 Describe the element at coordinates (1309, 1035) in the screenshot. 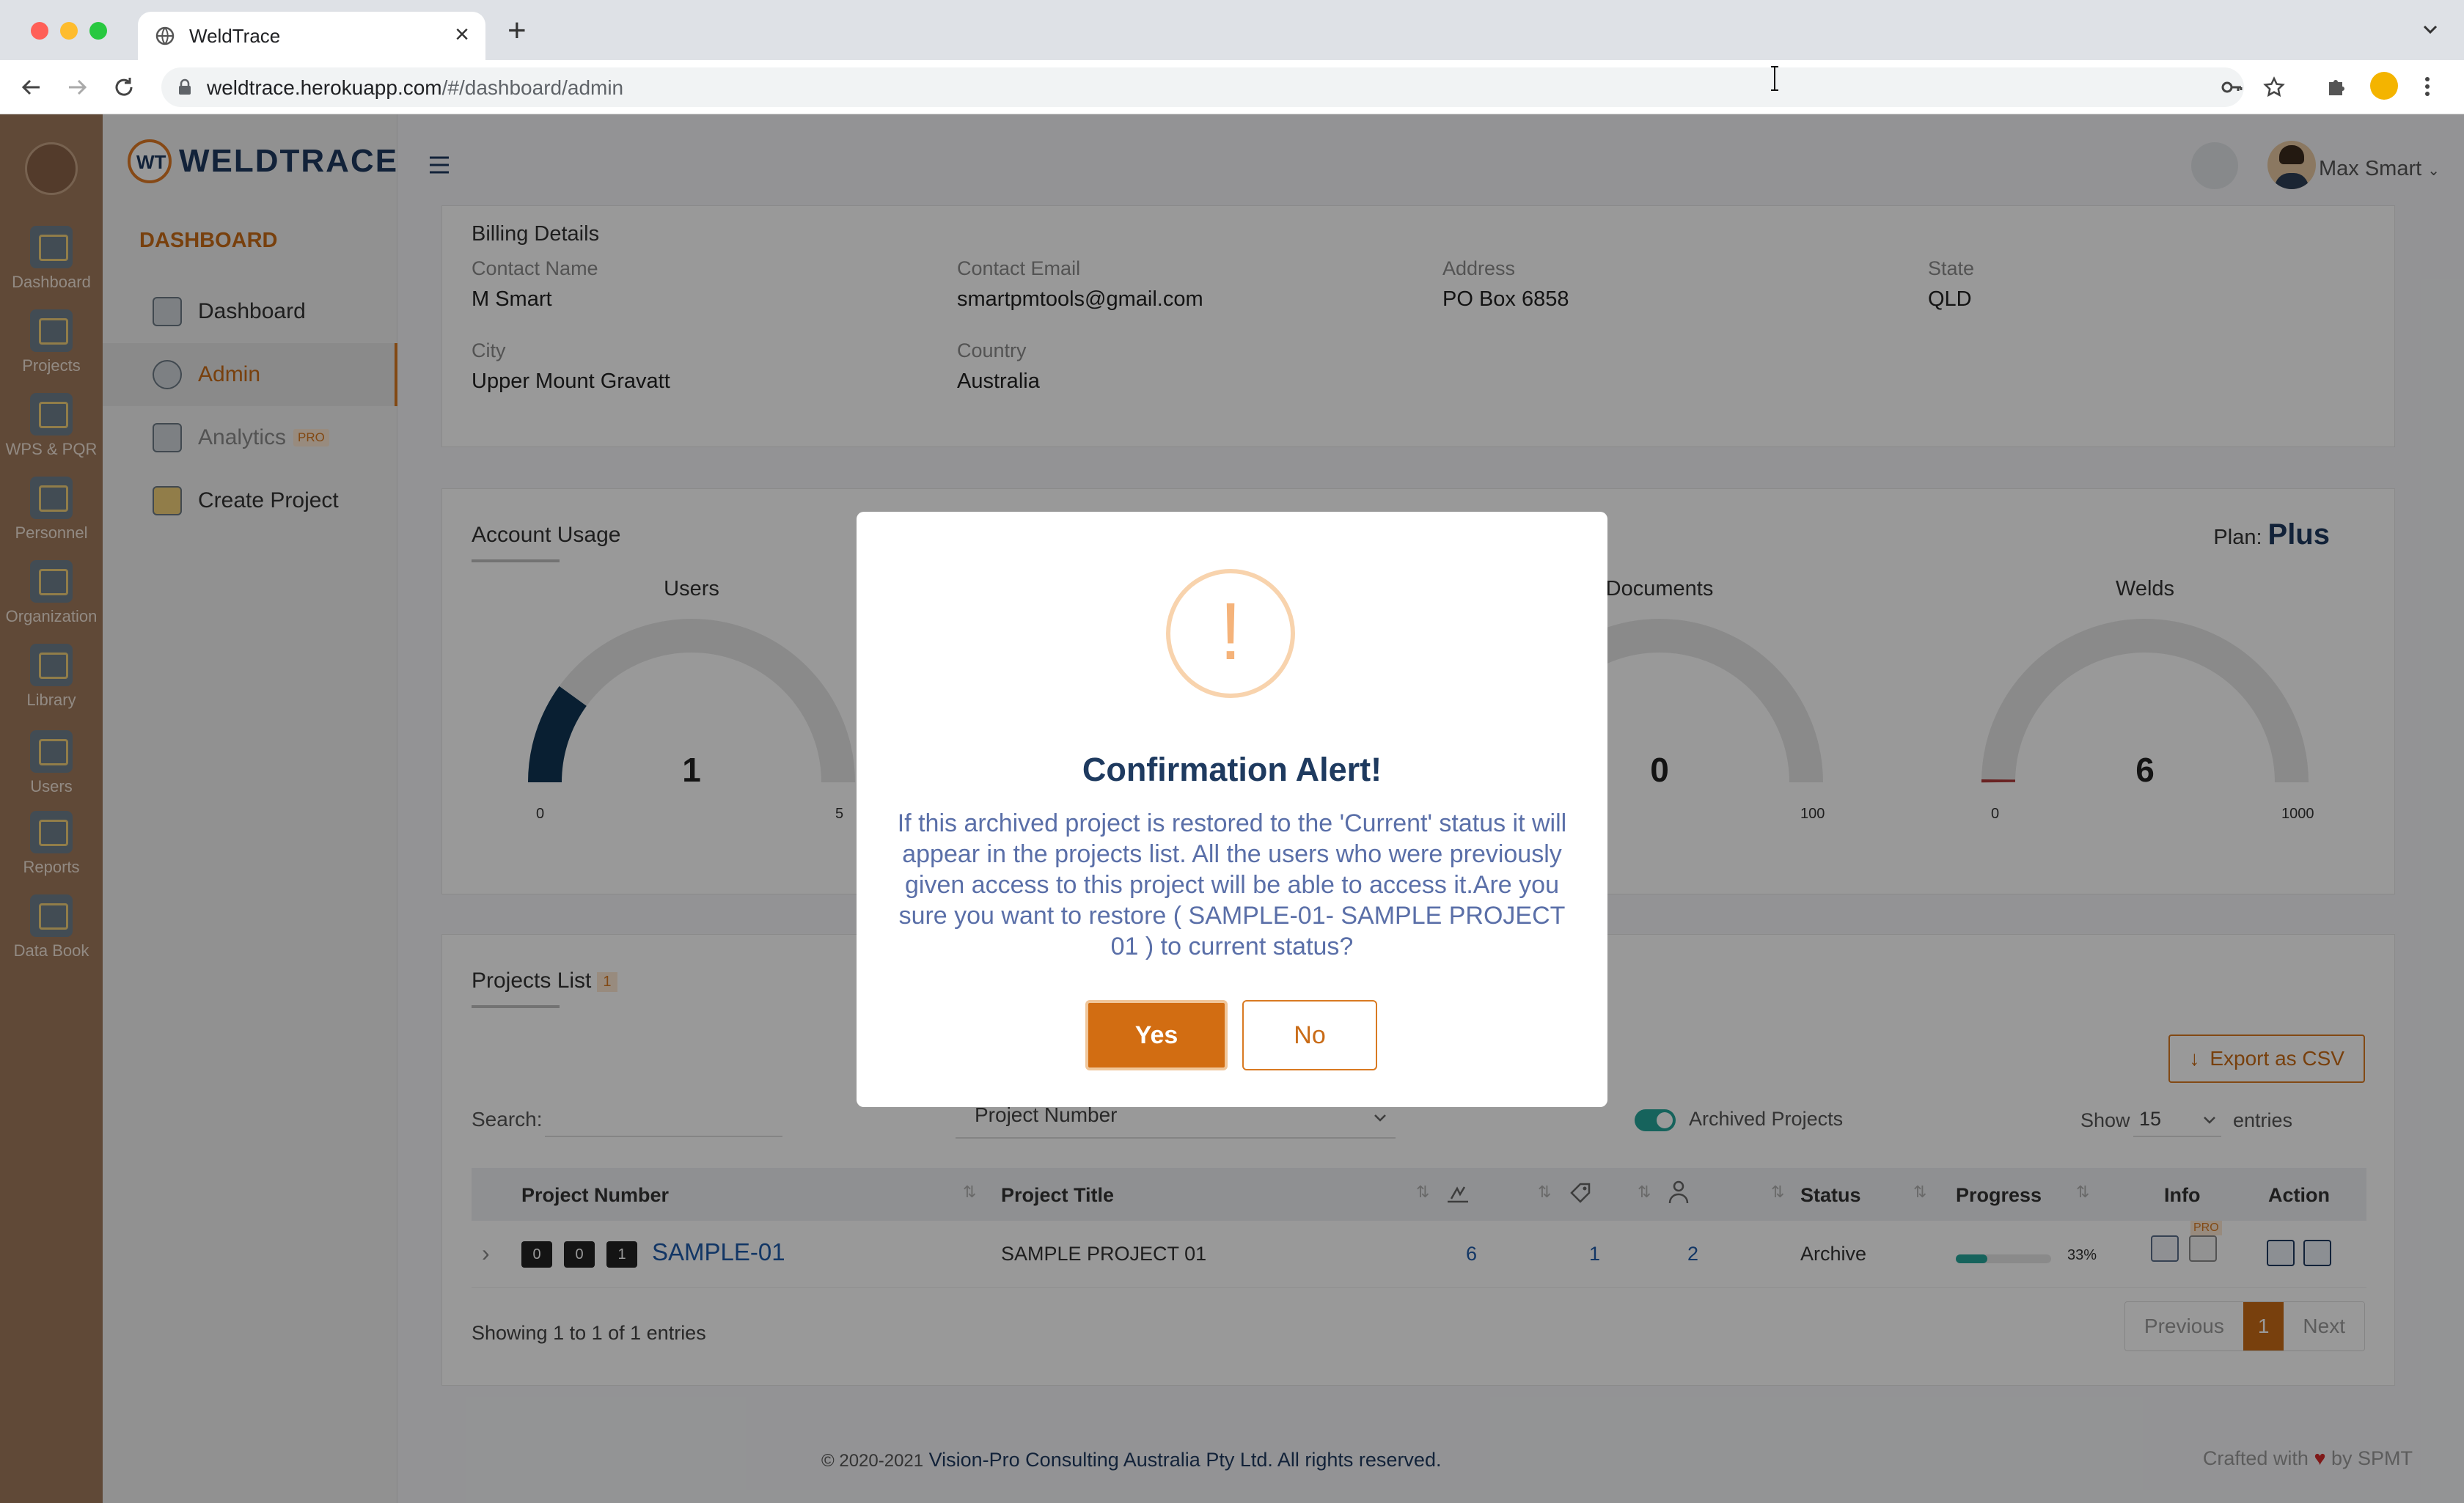

I see `no-button: No` at that location.